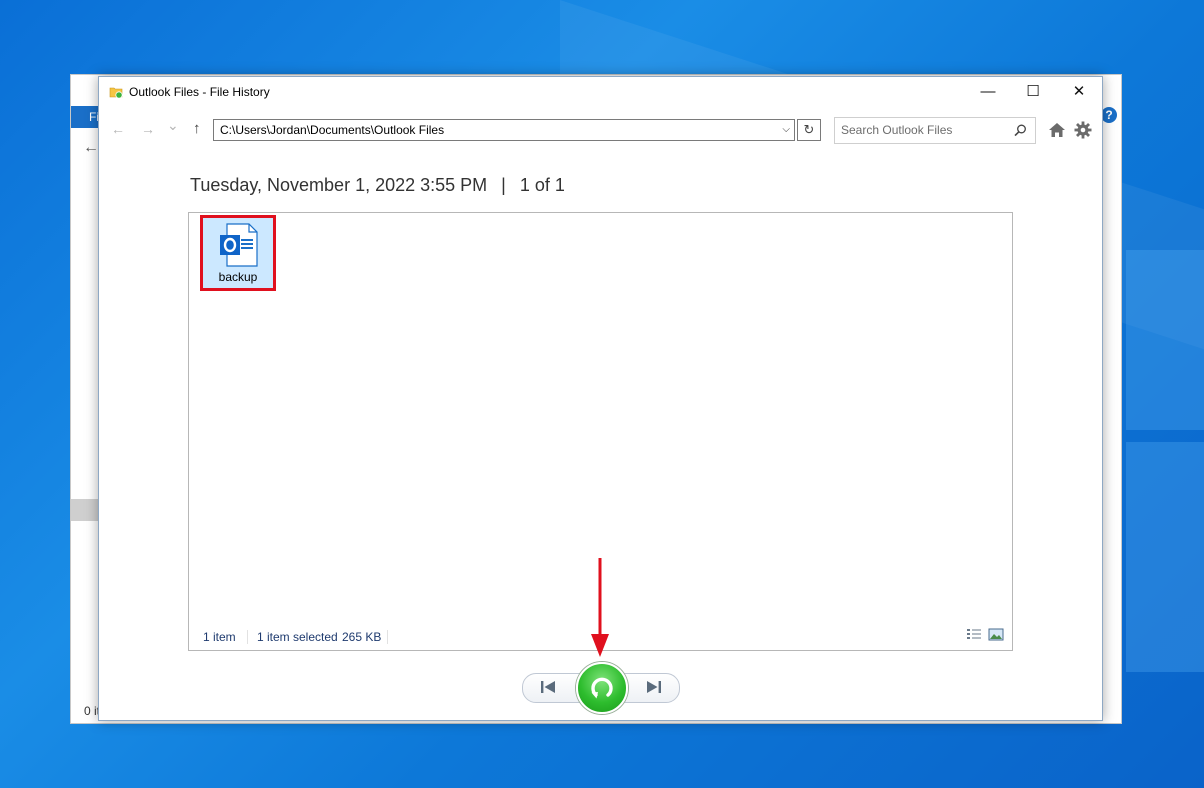 The height and width of the screenshot is (788, 1204). What do you see at coordinates (988, 92) in the screenshot?
I see `minimize-button: —` at bounding box center [988, 92].